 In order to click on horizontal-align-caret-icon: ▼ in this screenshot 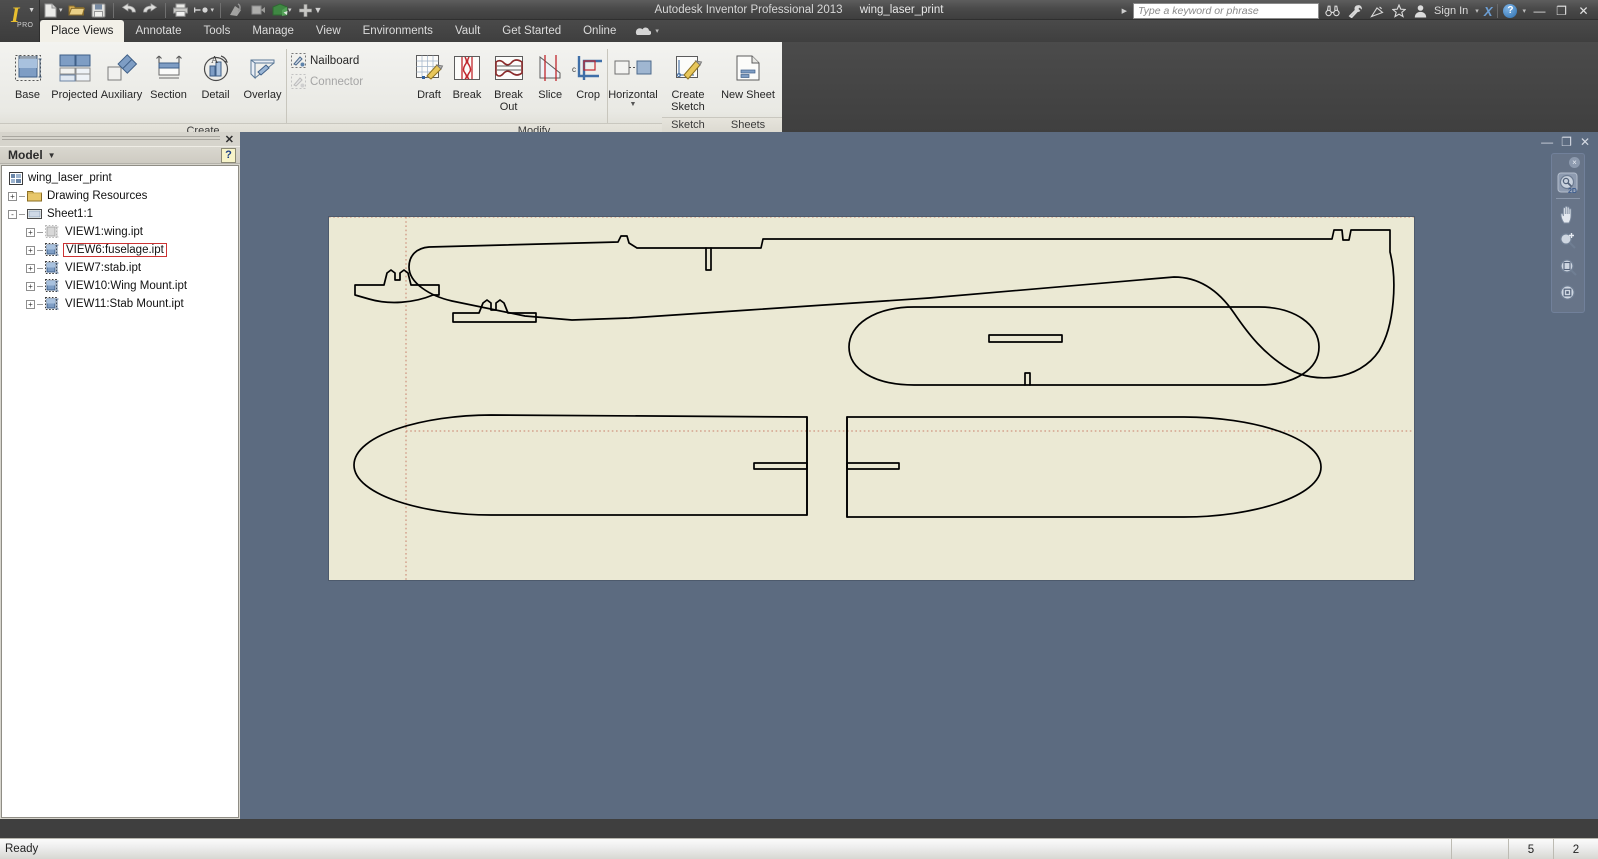, I will do `click(632, 104)`.